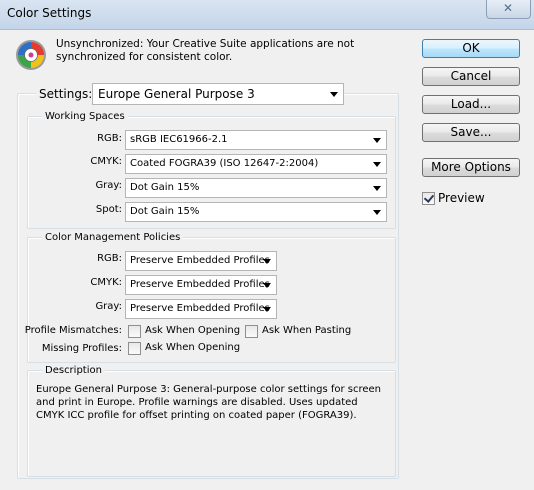  What do you see at coordinates (109, 138) in the screenshot?
I see `ws-rgb-label: RGB:` at bounding box center [109, 138].